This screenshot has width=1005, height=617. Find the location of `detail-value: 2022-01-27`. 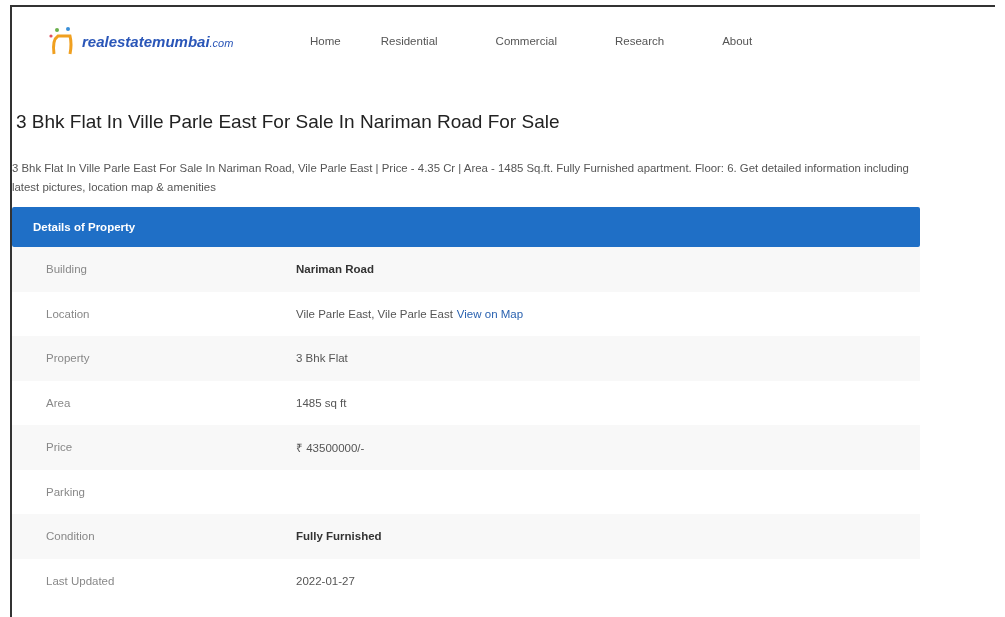

detail-value: 2022-01-27 is located at coordinates (325, 580).